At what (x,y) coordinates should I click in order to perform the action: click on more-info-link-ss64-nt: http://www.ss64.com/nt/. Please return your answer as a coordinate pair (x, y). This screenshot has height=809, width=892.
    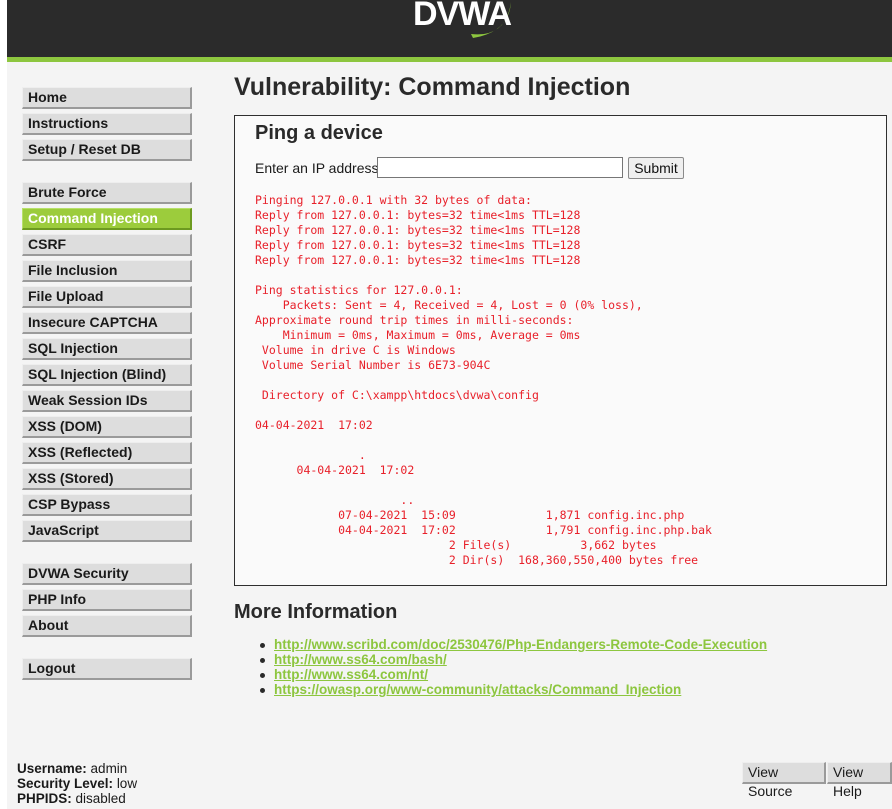
    Looking at the image, I should click on (351, 674).